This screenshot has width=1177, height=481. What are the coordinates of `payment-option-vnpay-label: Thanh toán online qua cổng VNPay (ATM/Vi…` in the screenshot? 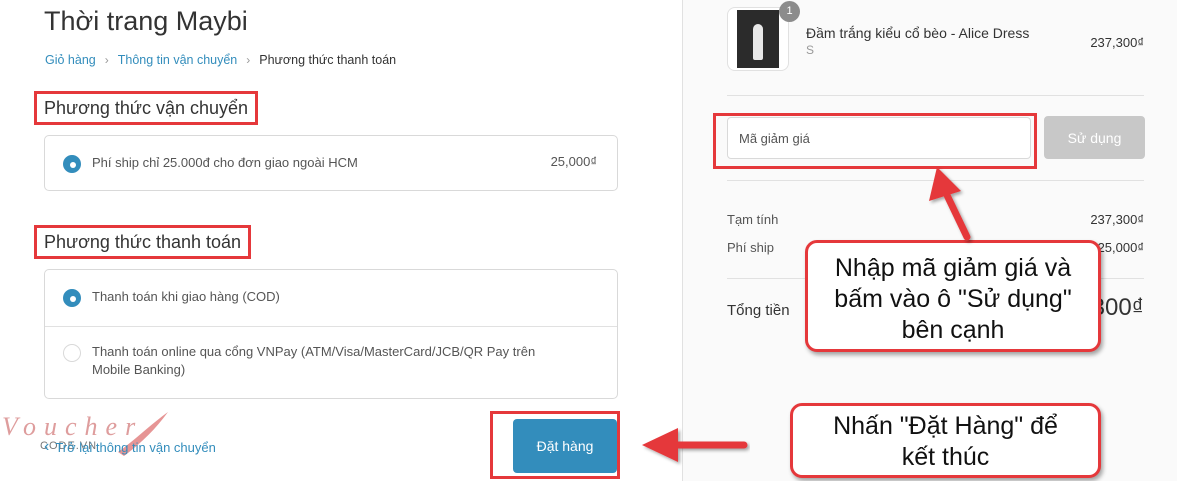 It's located at (314, 360).